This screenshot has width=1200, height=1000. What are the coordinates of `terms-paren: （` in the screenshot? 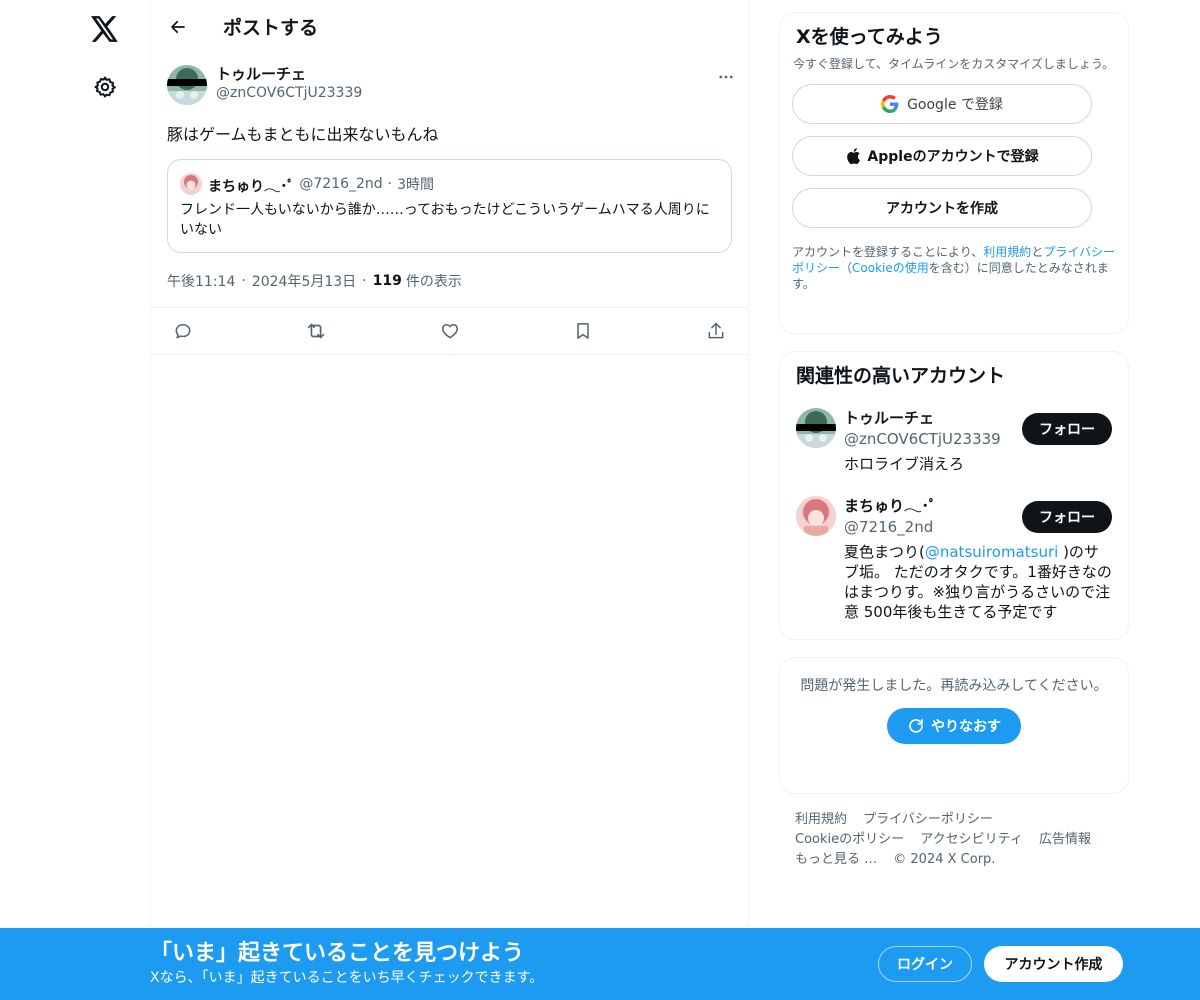 It's located at (846, 268).